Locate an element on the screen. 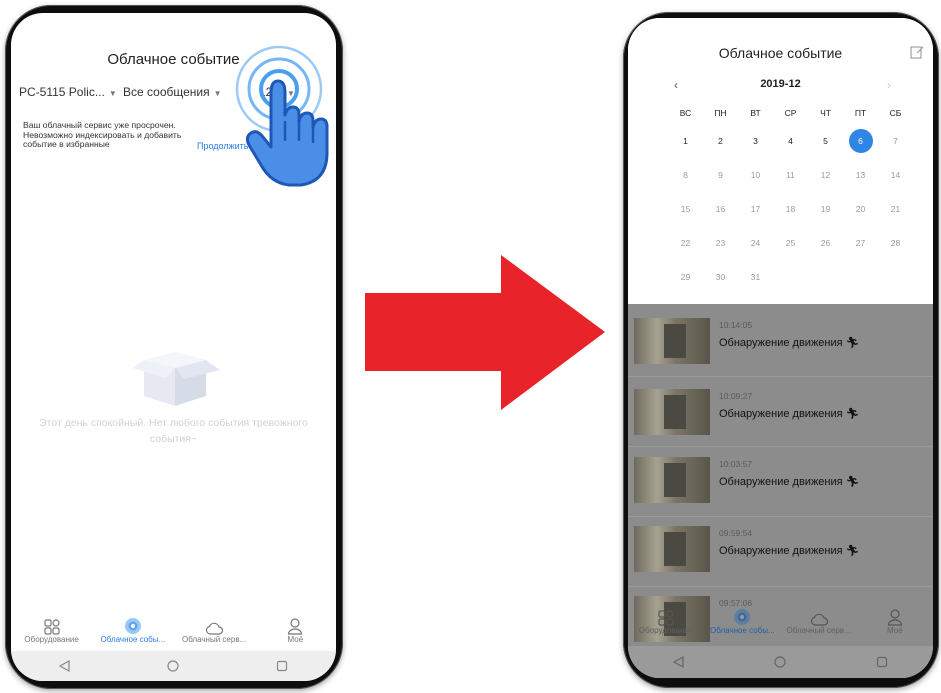 The height and width of the screenshot is (693, 941). calendar-day: 12 is located at coordinates (825, 175).